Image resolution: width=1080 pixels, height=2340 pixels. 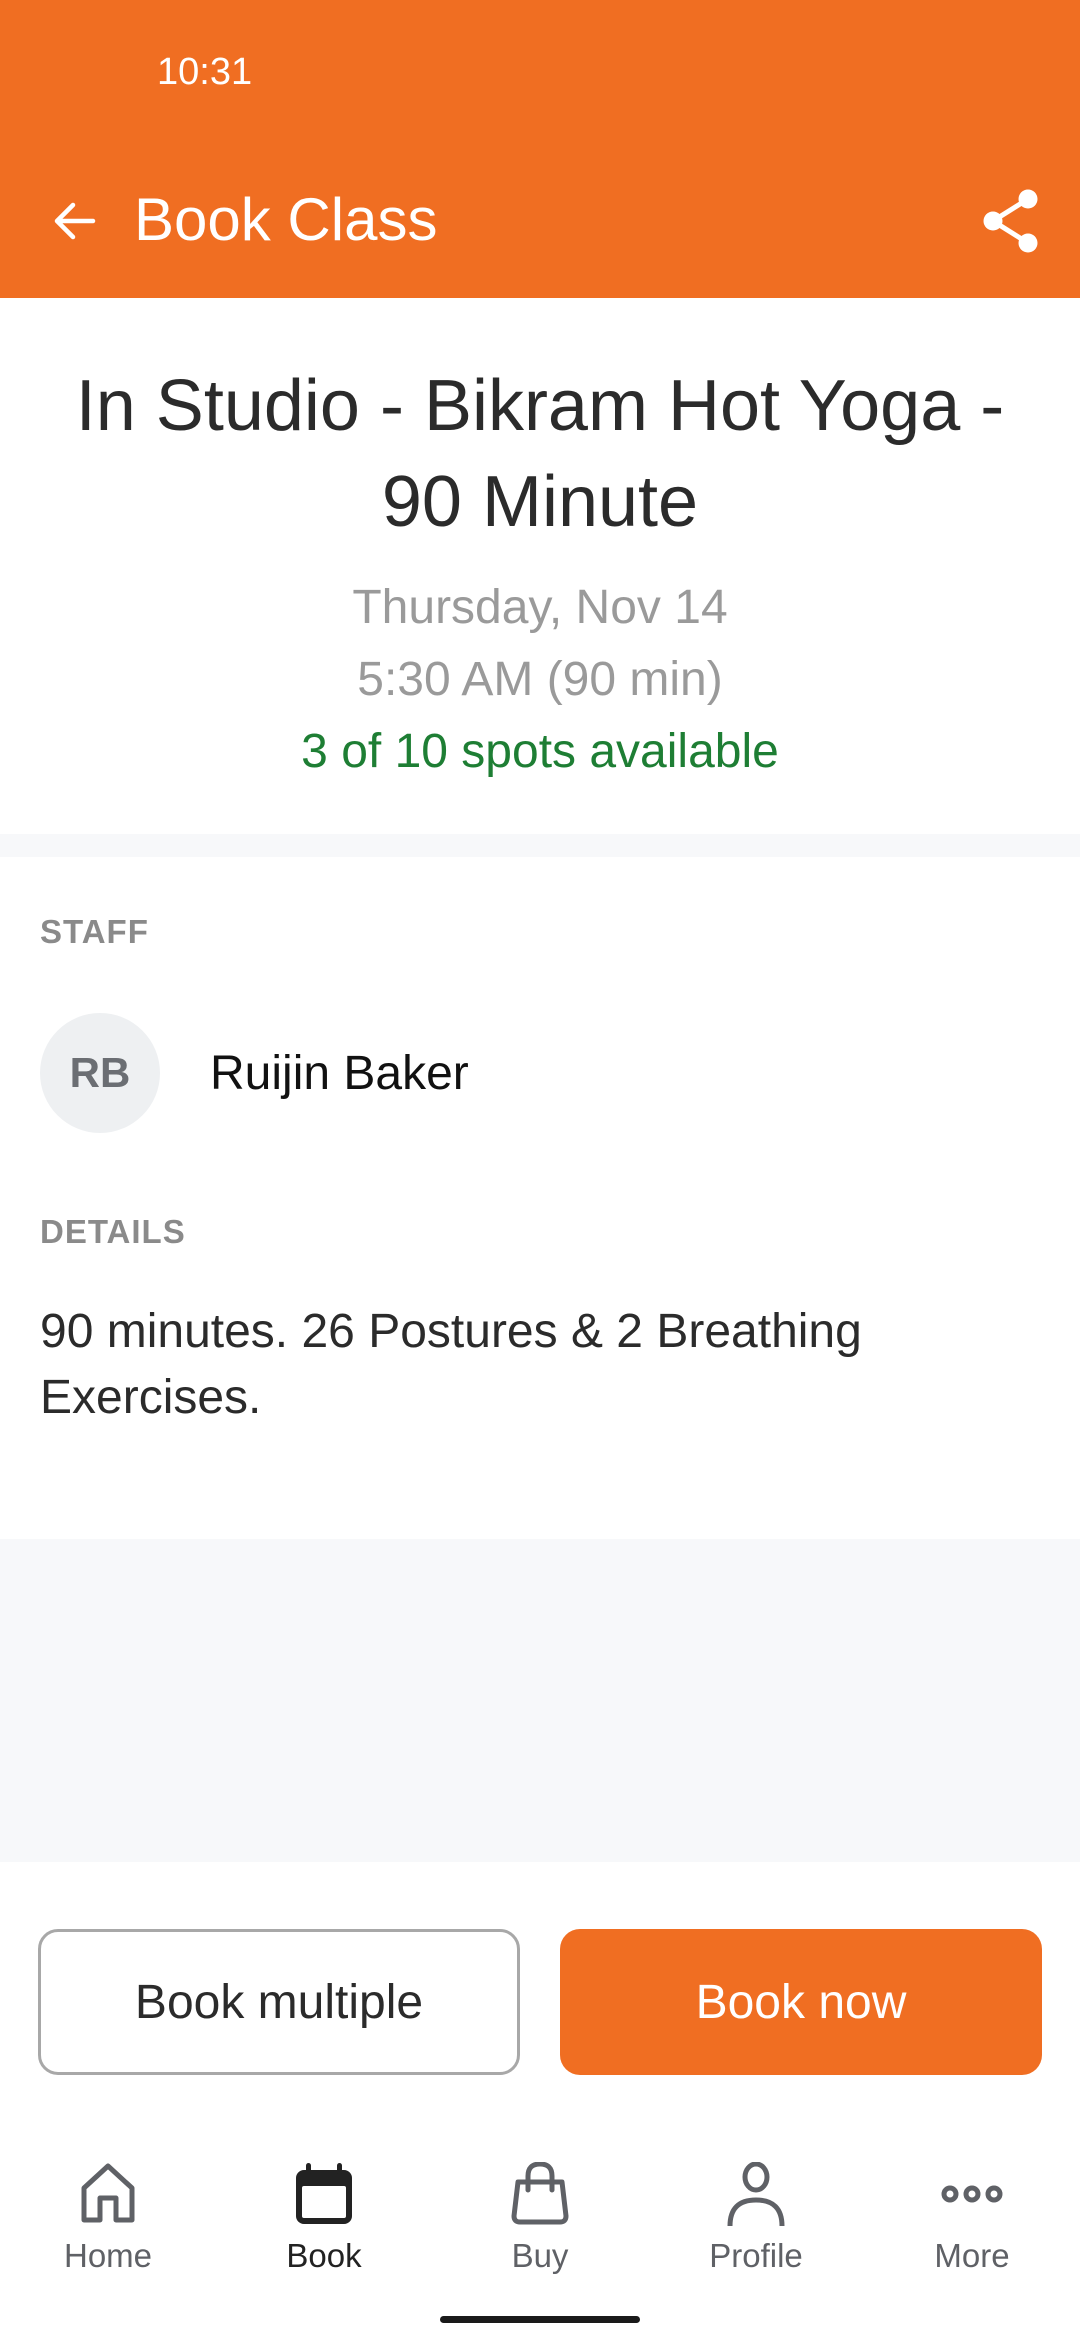 I want to click on nav-item-profile: Profile, so click(x=756, y=2220).